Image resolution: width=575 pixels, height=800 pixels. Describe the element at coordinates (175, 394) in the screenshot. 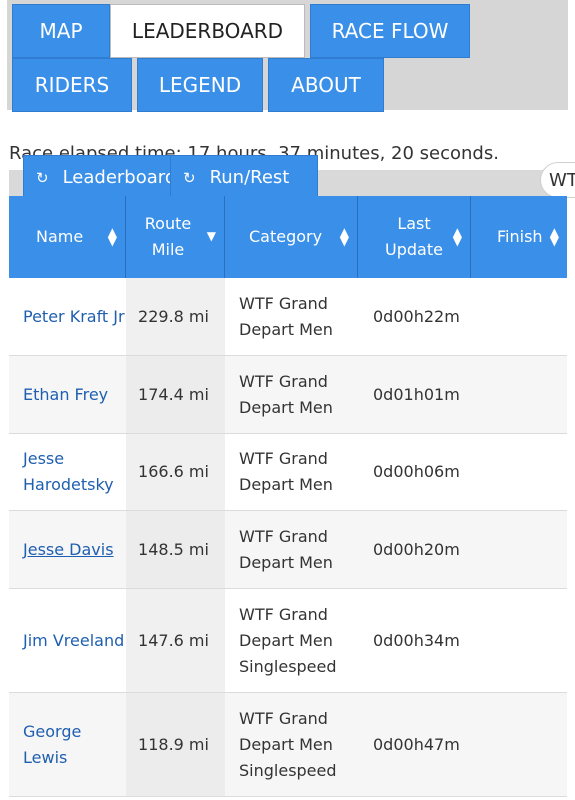

I see `route-mile-cell: 174.4 mi` at that location.